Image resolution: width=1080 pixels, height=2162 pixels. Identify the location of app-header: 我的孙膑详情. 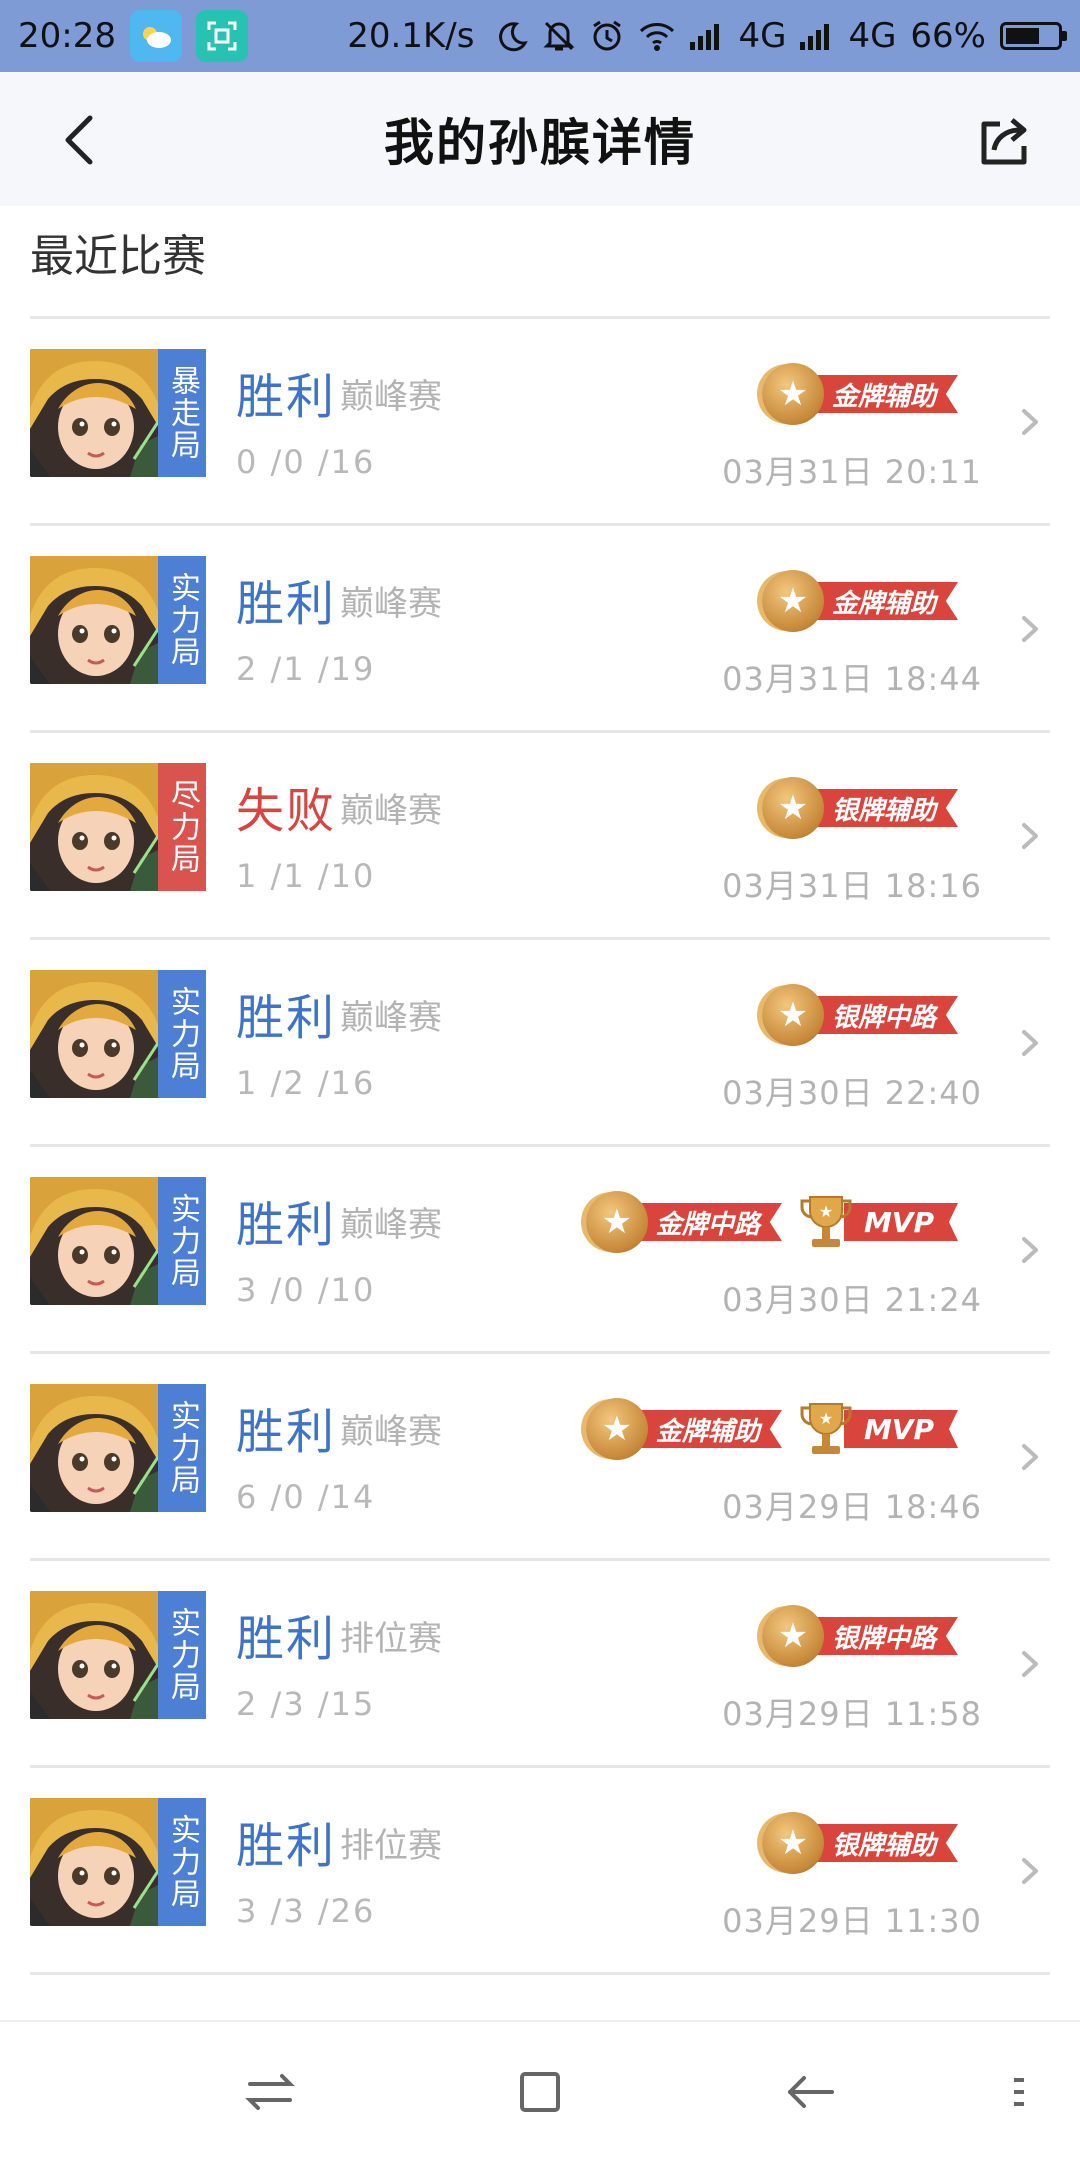
(540, 139).